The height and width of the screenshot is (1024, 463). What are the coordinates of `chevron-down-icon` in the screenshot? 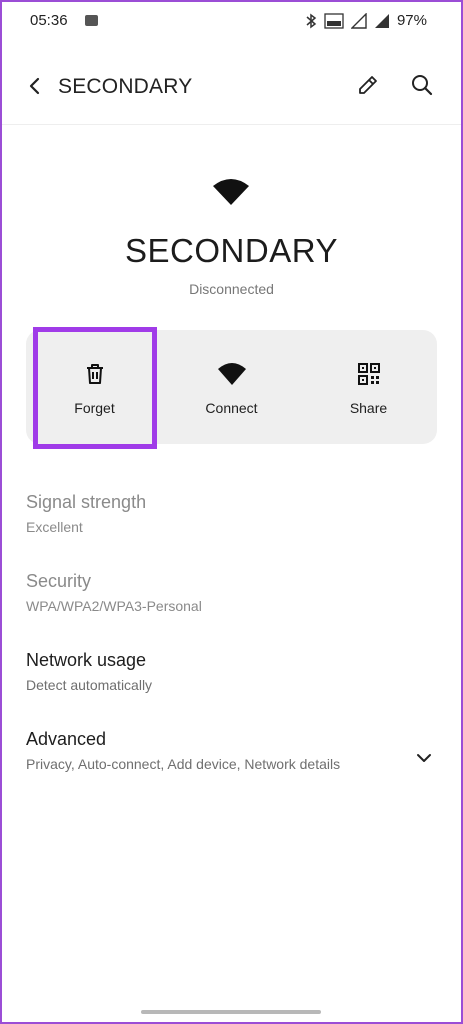 It's located at (424, 758).